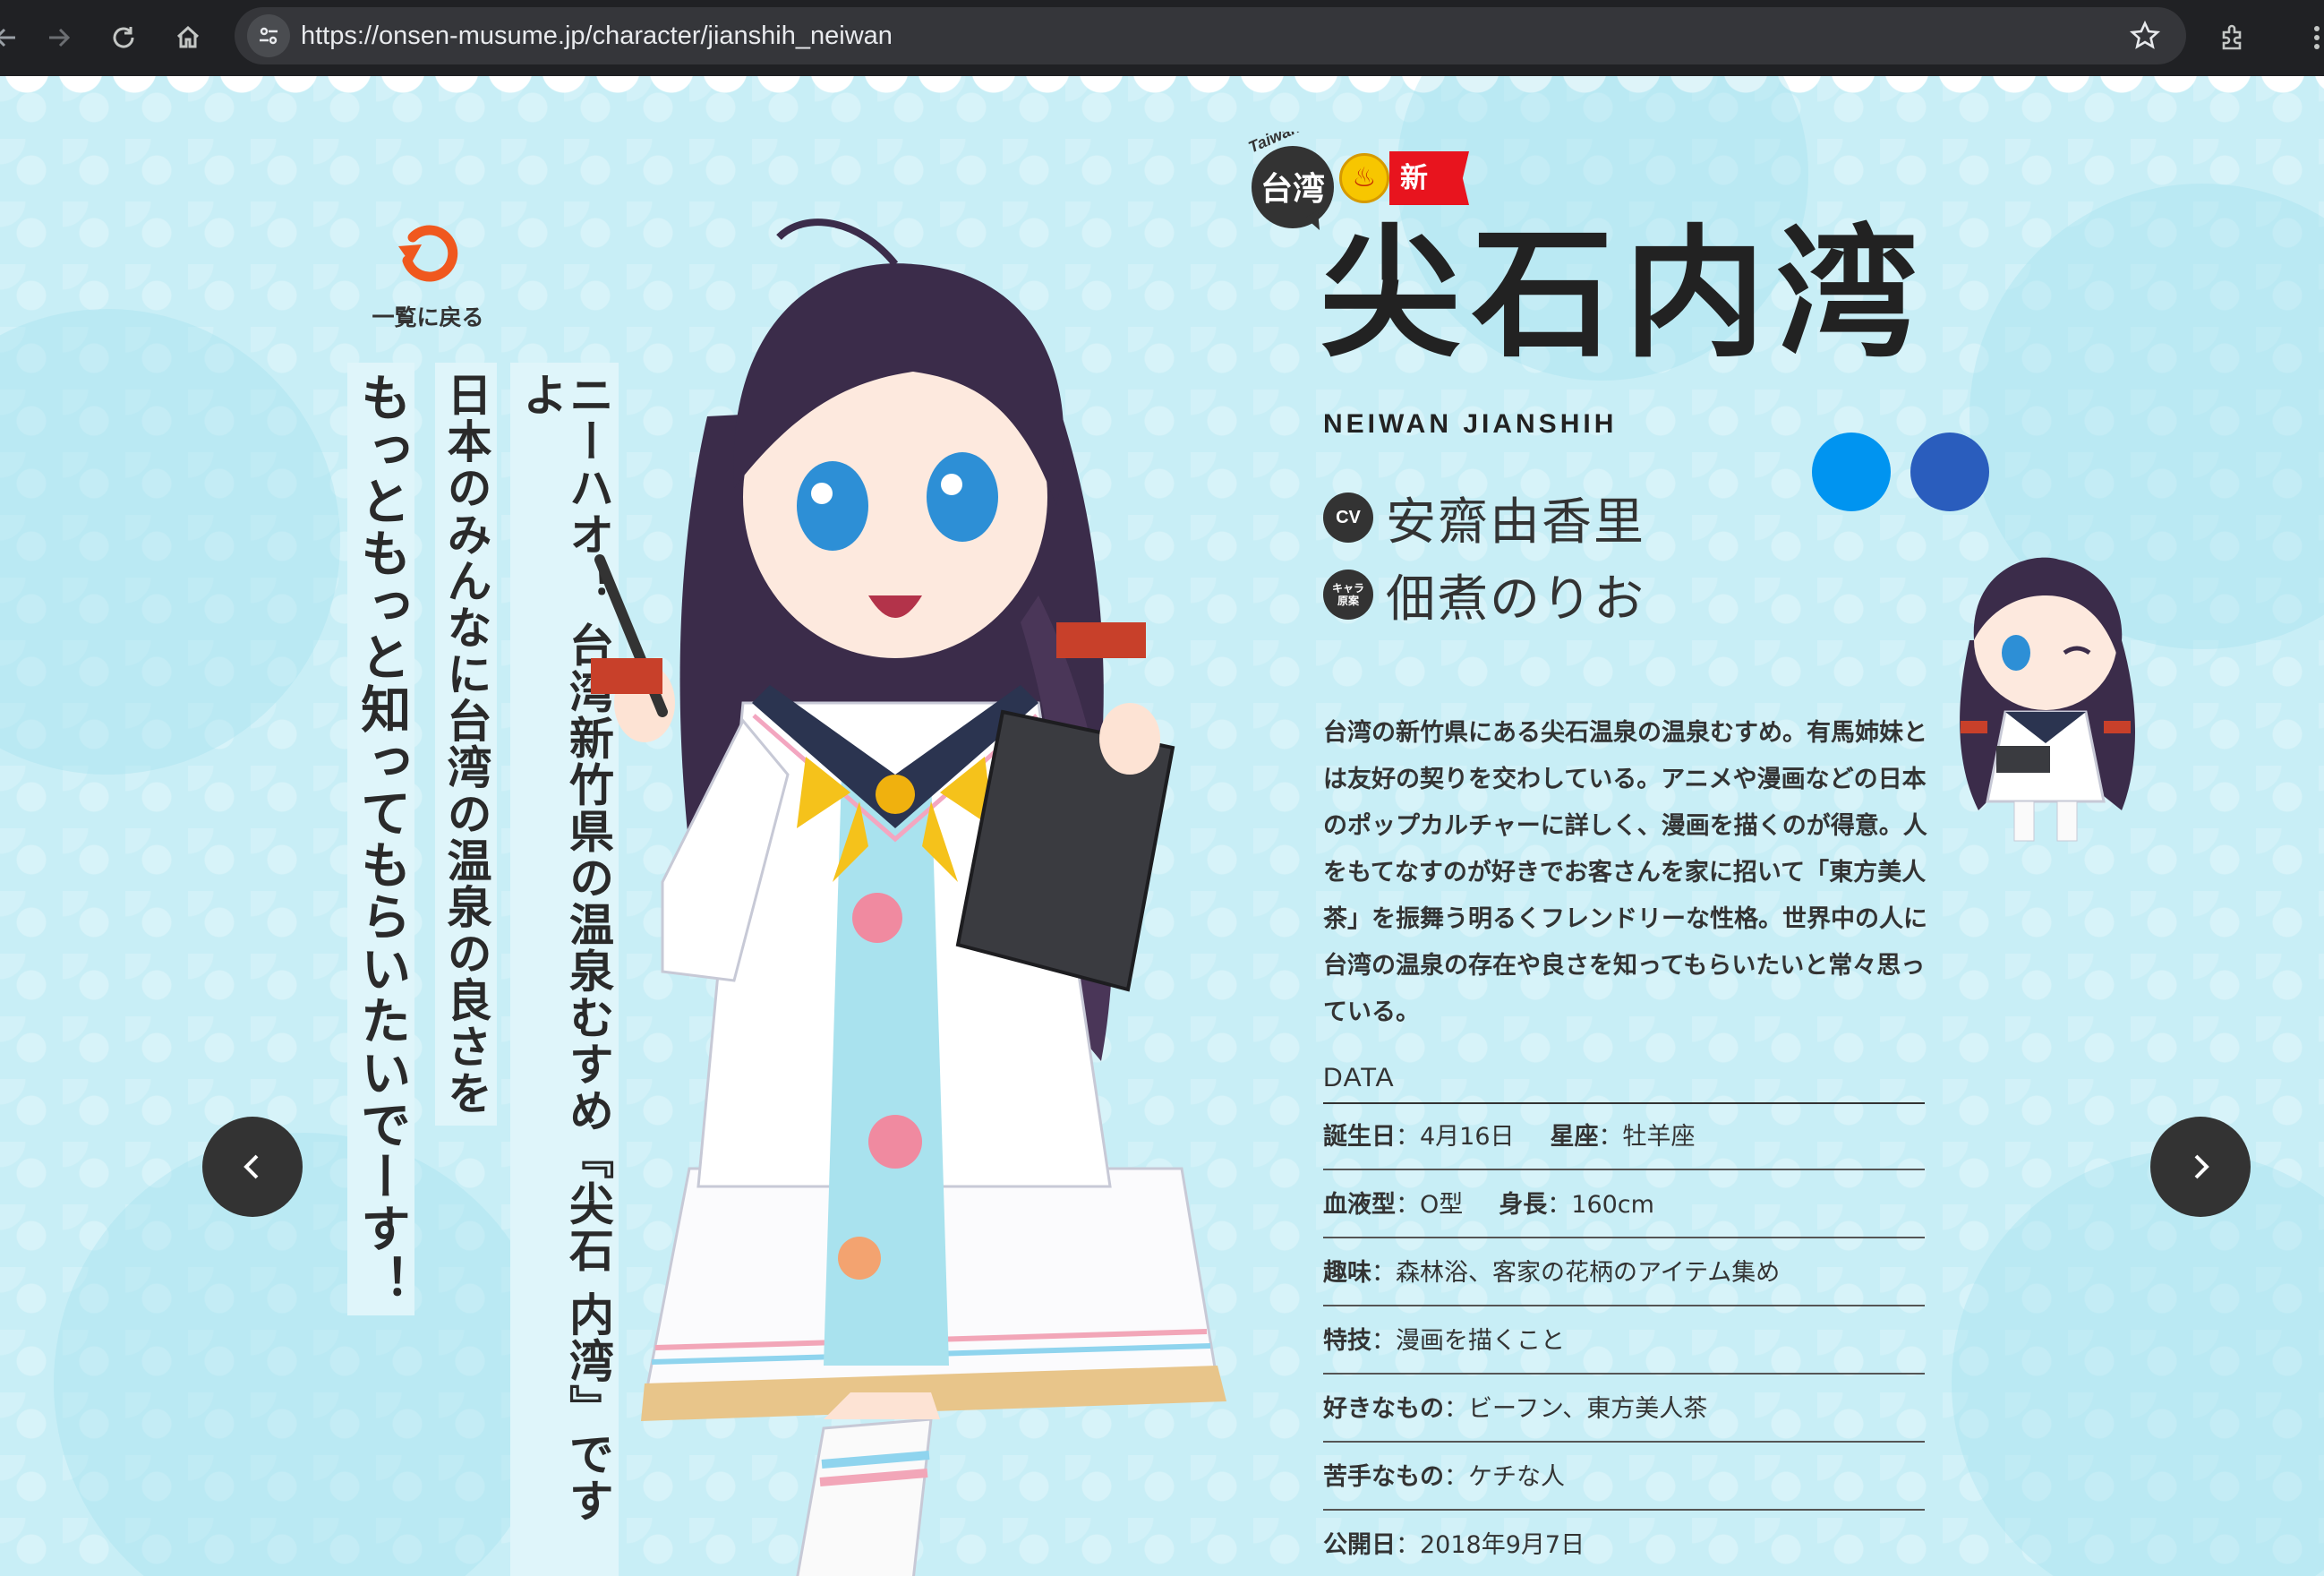 The height and width of the screenshot is (1576, 2324). What do you see at coordinates (1348, 595) in the screenshot?
I see `illustrator-icon: キャラ原案` at bounding box center [1348, 595].